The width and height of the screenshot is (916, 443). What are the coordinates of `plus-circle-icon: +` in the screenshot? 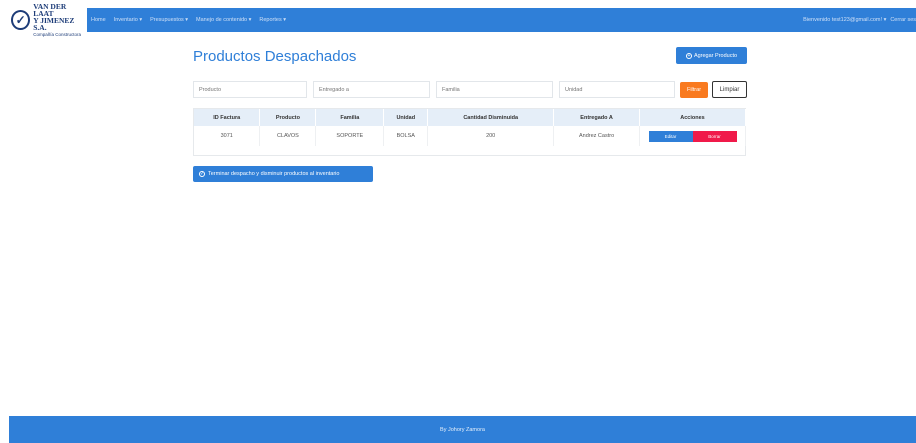 It's located at (688, 55).